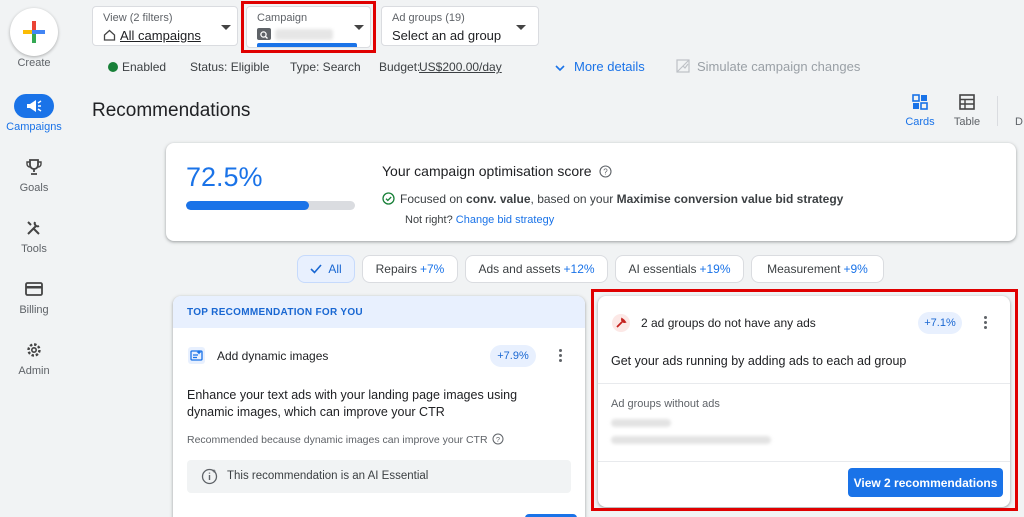  What do you see at coordinates (396, 269) in the screenshot?
I see `chip-repairs-label: Repairs` at bounding box center [396, 269].